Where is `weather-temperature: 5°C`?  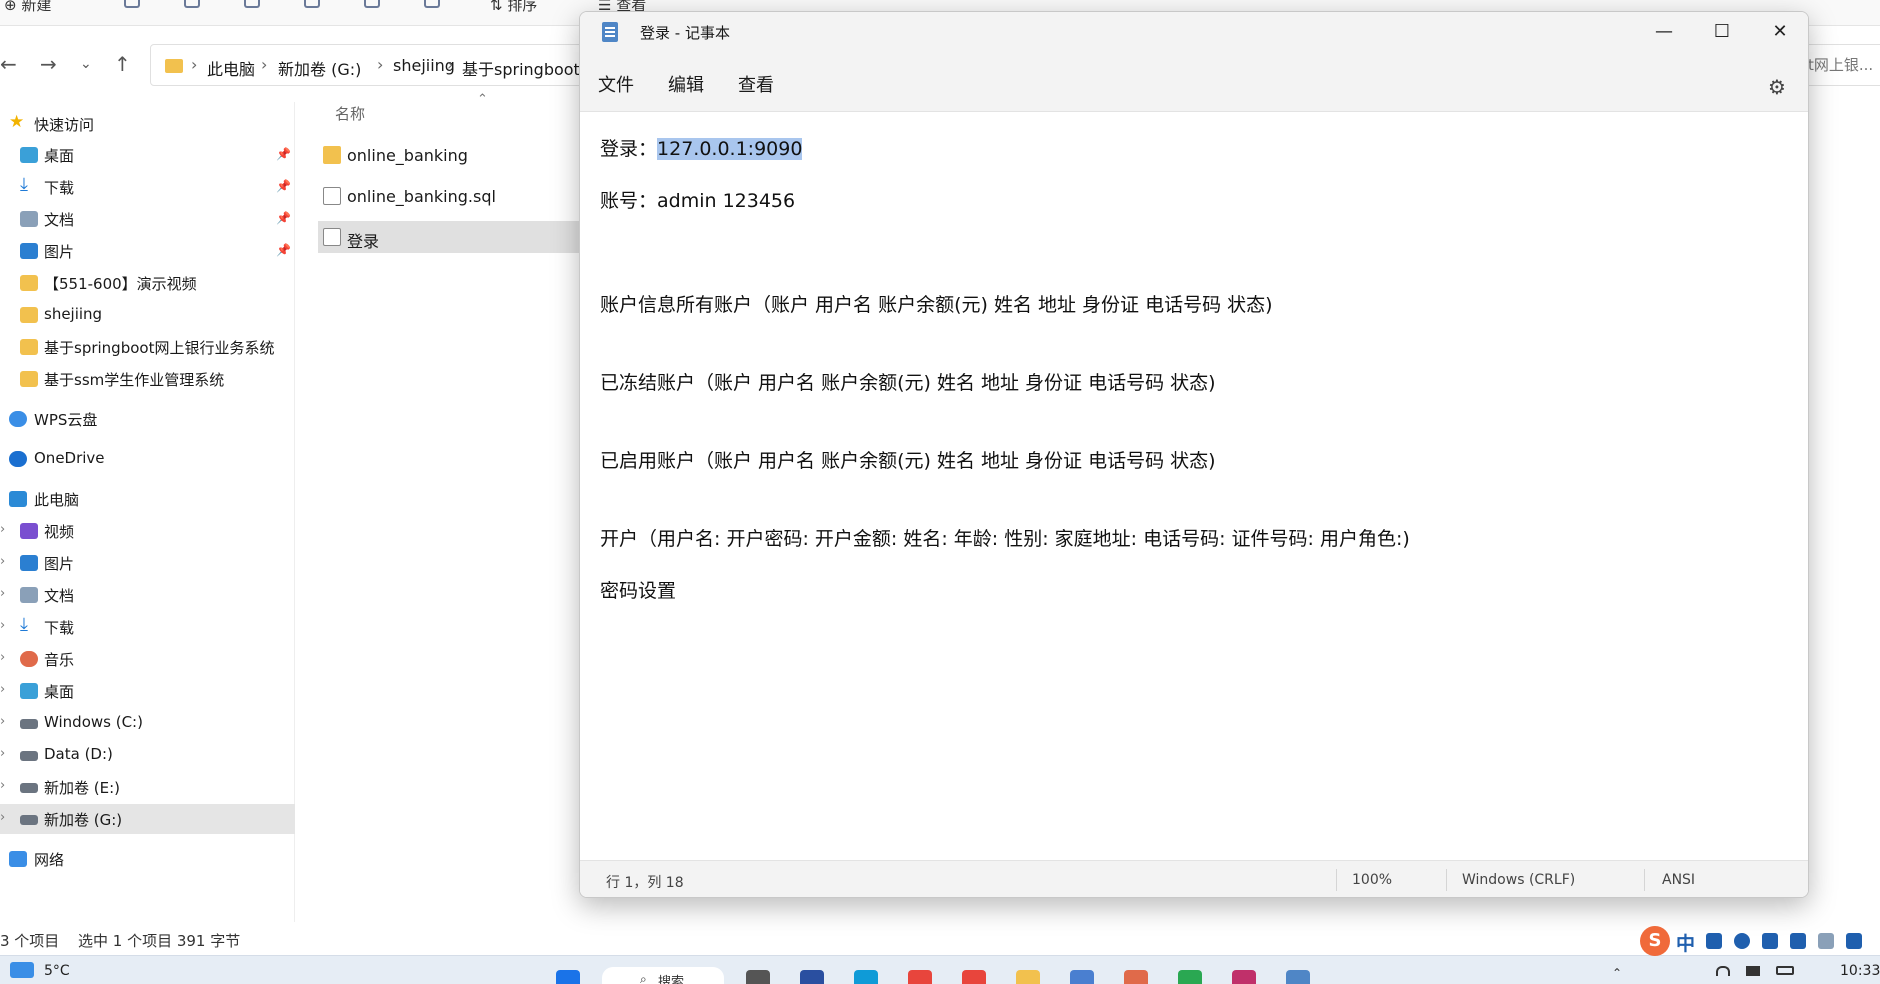 weather-temperature: 5°C is located at coordinates (57, 971).